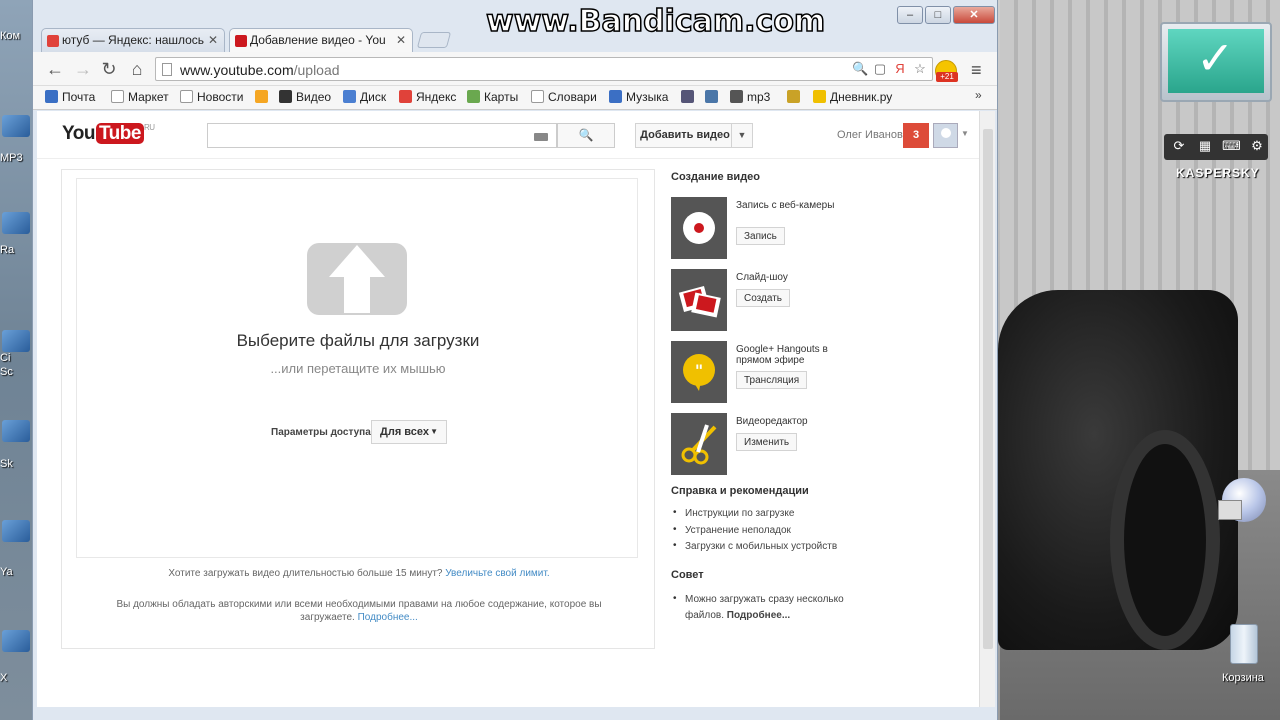 The height and width of the screenshot is (720, 1280). Describe the element at coordinates (945, 135) in the screenshot. I see `avatar` at that location.